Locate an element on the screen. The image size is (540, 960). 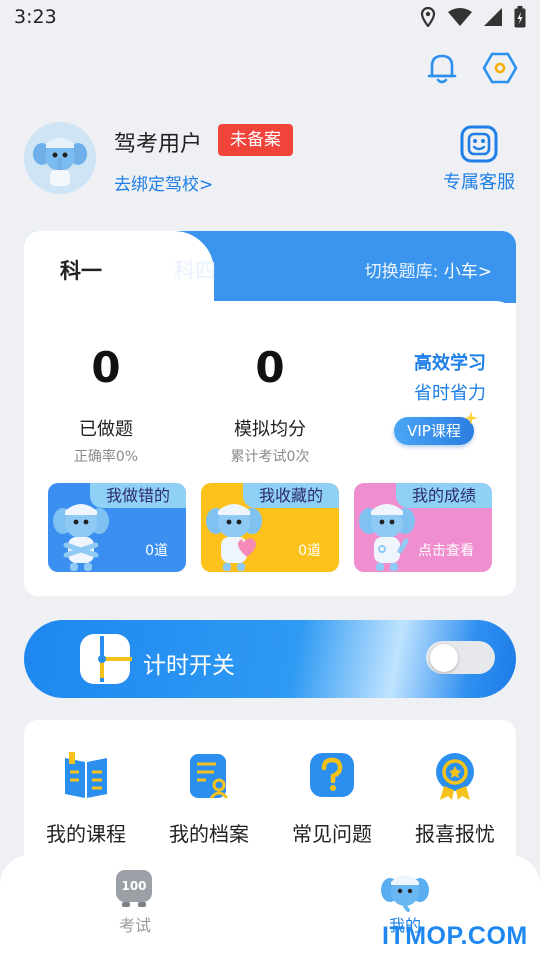
battery-icon is located at coordinates (520, 17).